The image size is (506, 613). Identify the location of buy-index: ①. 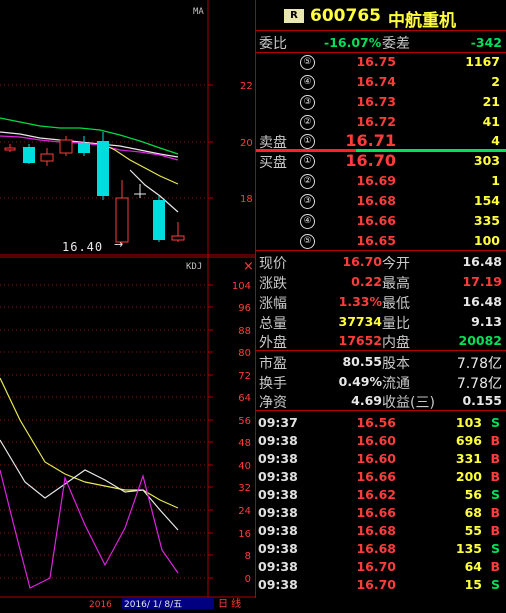
(307, 161).